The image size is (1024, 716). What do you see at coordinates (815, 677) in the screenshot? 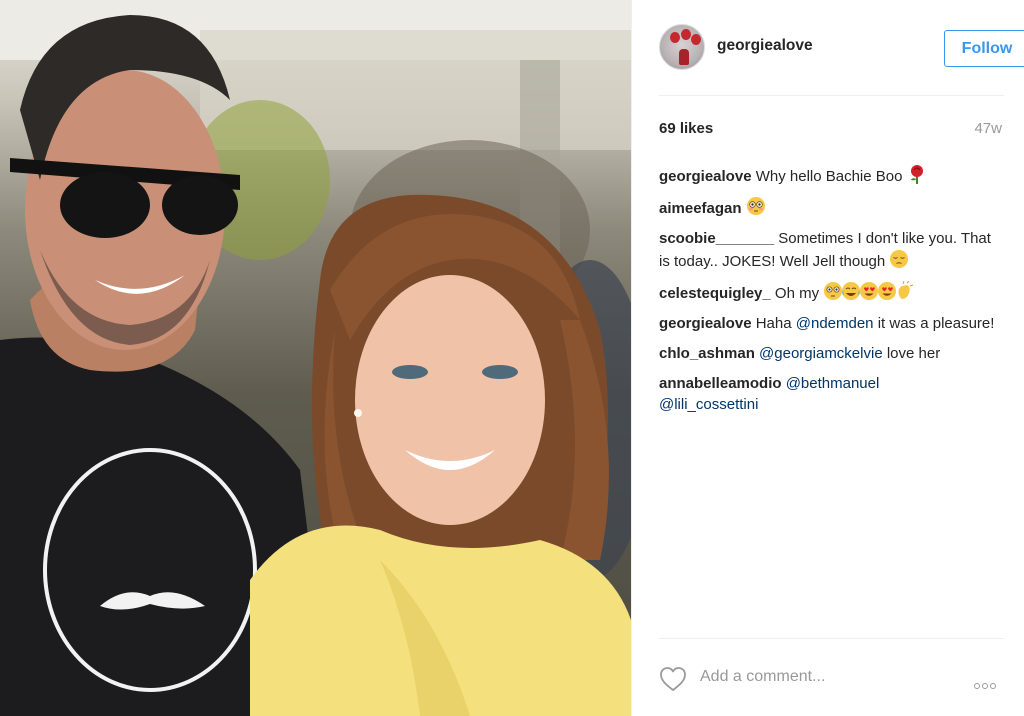
I see `add-comment-input` at bounding box center [815, 677].